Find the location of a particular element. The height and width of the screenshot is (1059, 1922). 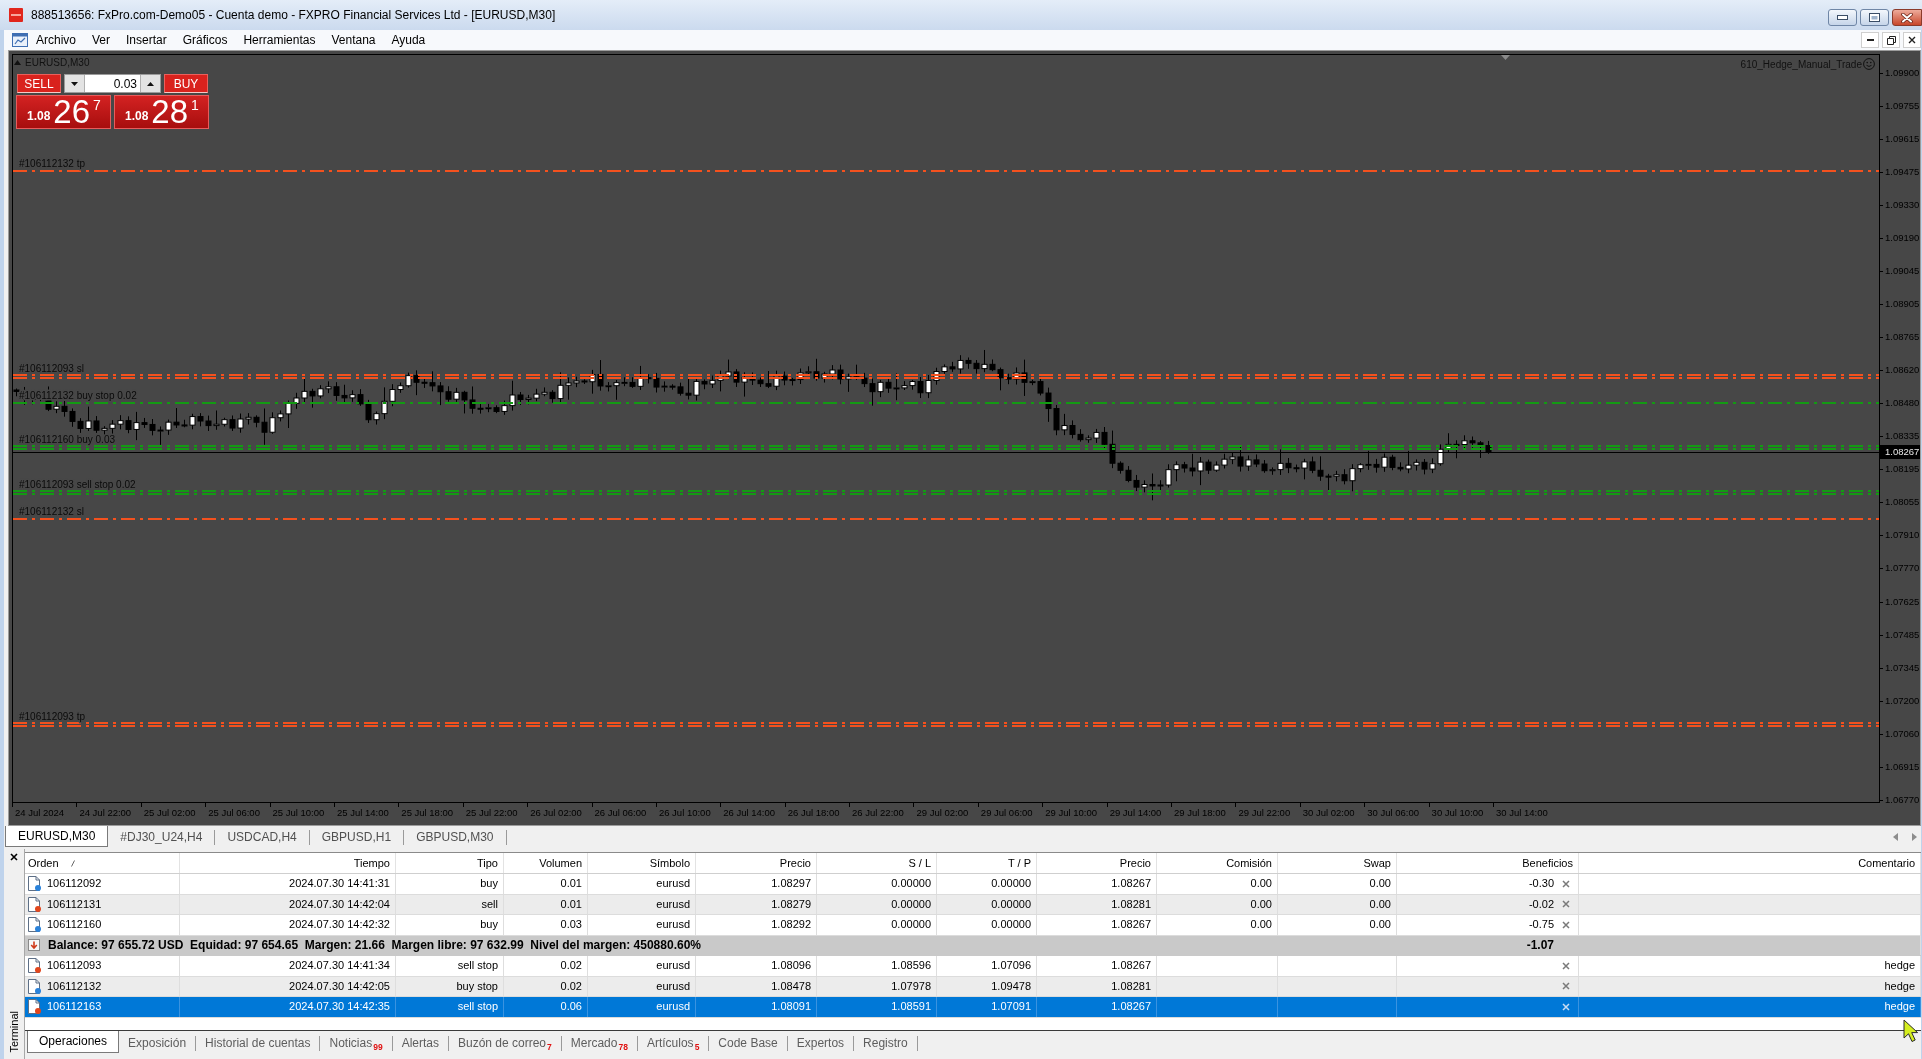

triangle-marker-icon is located at coordinates (1505, 57).